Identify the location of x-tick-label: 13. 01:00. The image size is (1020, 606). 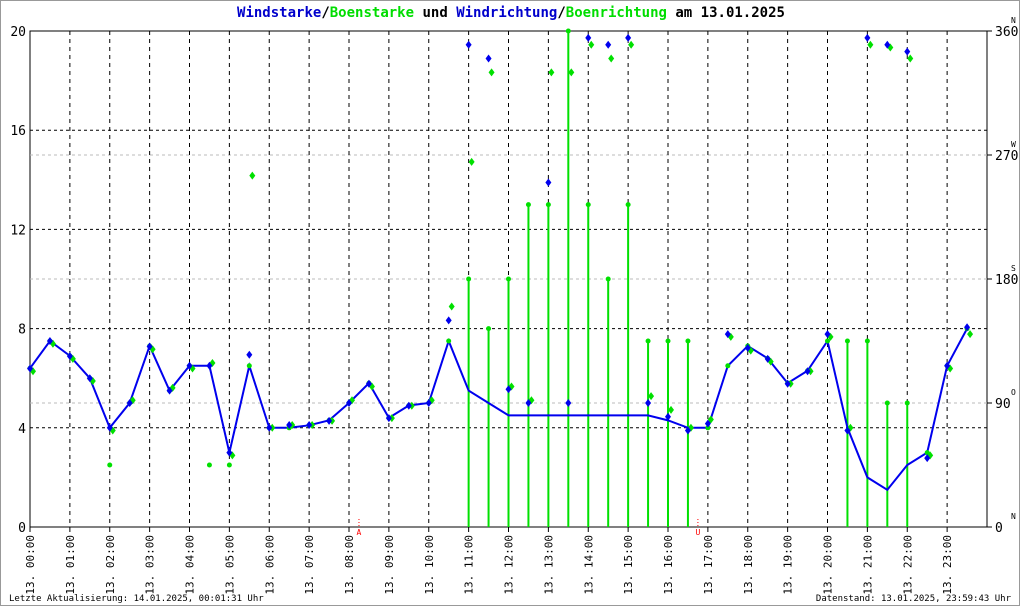
(70, 565).